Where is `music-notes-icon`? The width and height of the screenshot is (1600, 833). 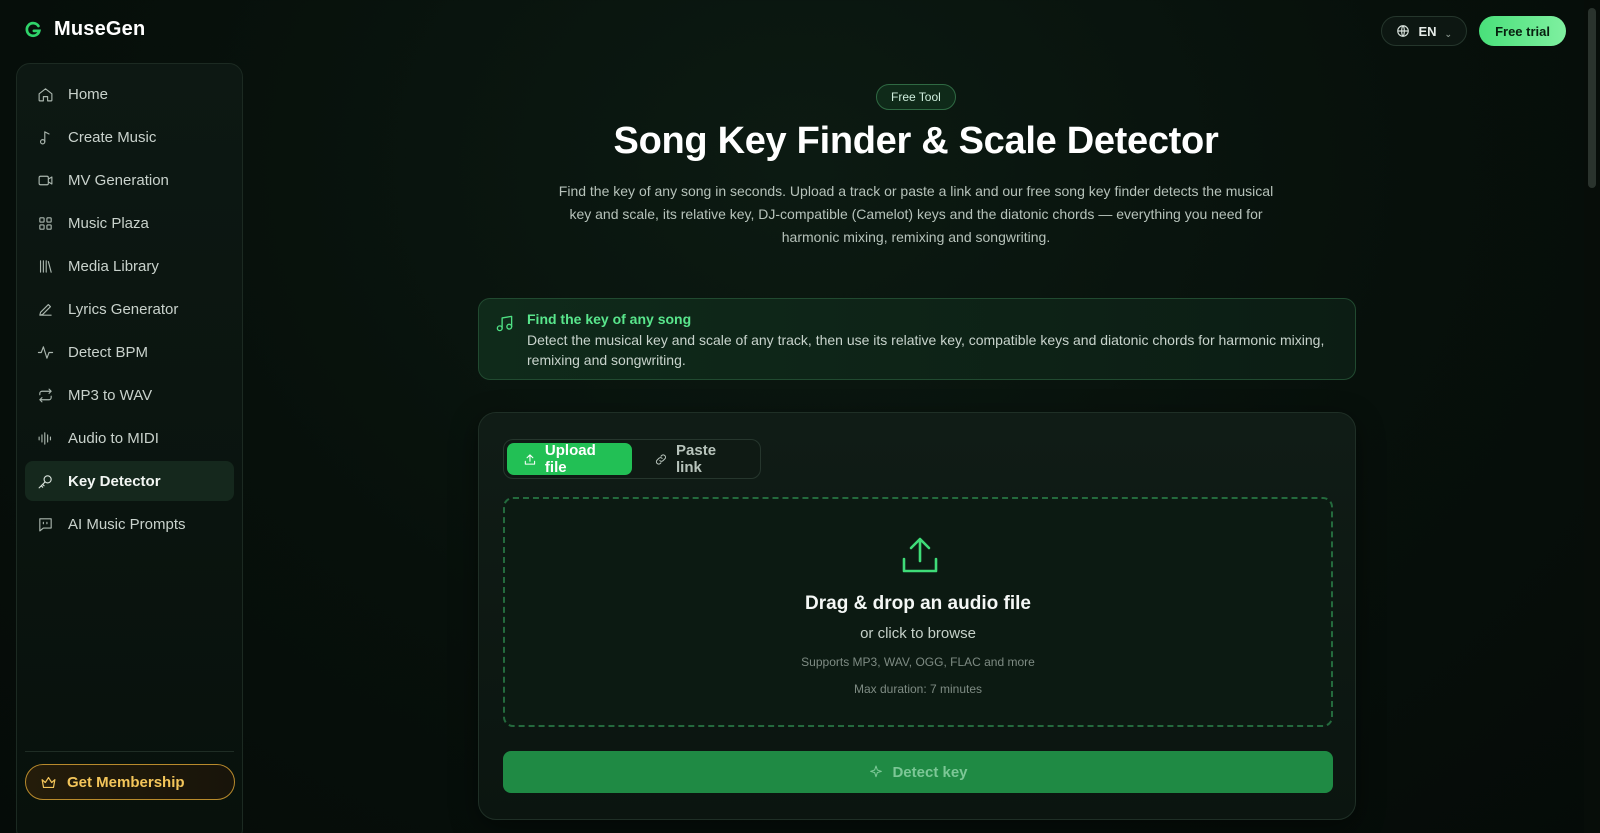
music-notes-icon is located at coordinates (504, 323).